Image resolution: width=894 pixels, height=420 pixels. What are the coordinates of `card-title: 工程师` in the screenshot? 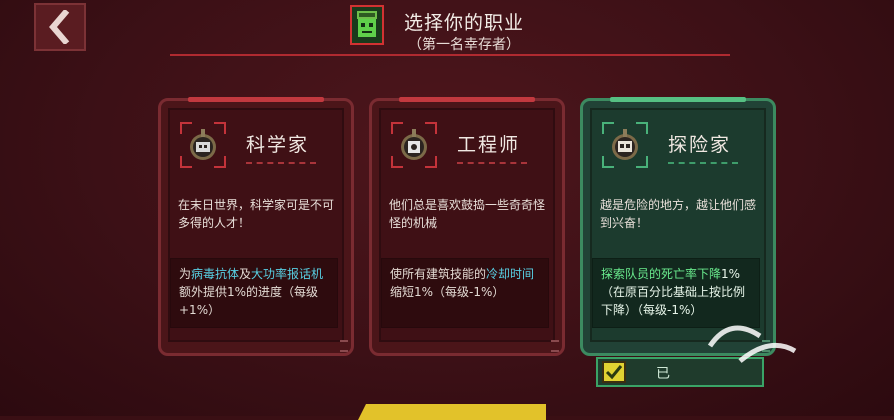 It's located at (489, 145).